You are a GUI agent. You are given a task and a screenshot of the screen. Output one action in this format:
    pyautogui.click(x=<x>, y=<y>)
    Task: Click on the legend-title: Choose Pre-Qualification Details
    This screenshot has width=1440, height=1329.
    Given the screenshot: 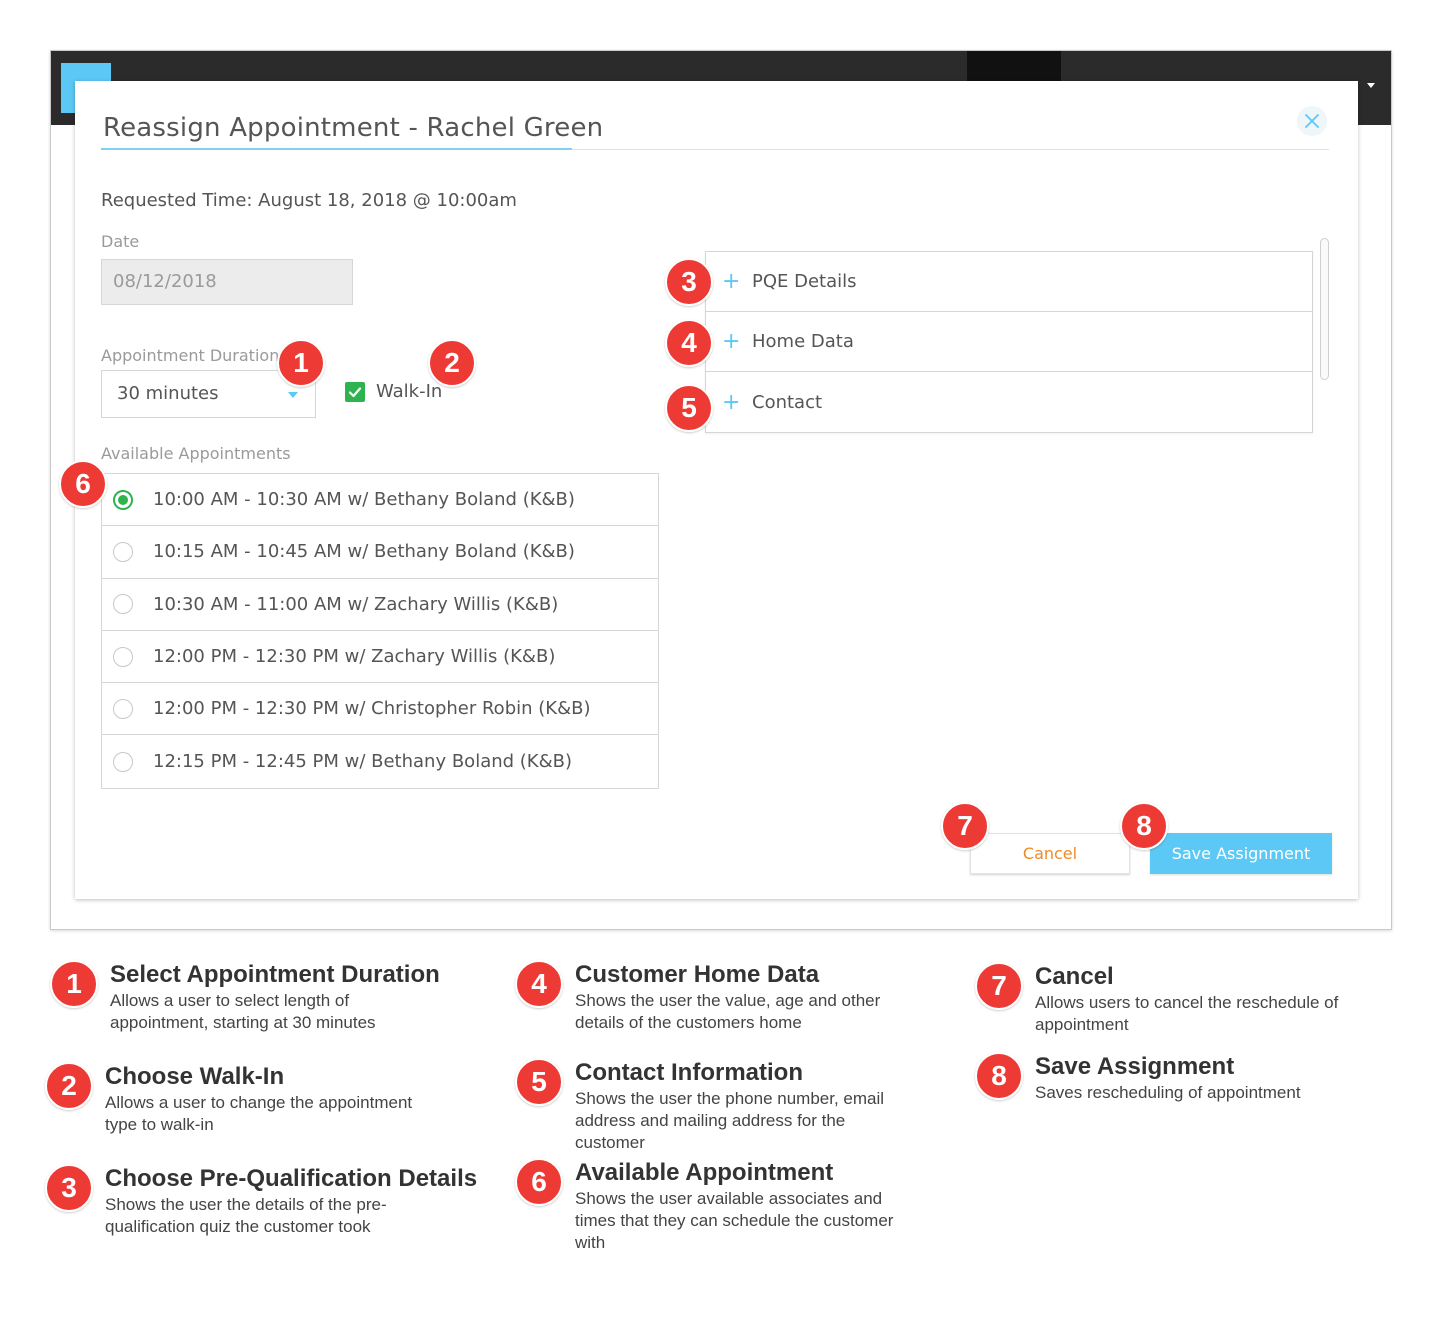 What is the action you would take?
    pyautogui.click(x=291, y=1178)
    